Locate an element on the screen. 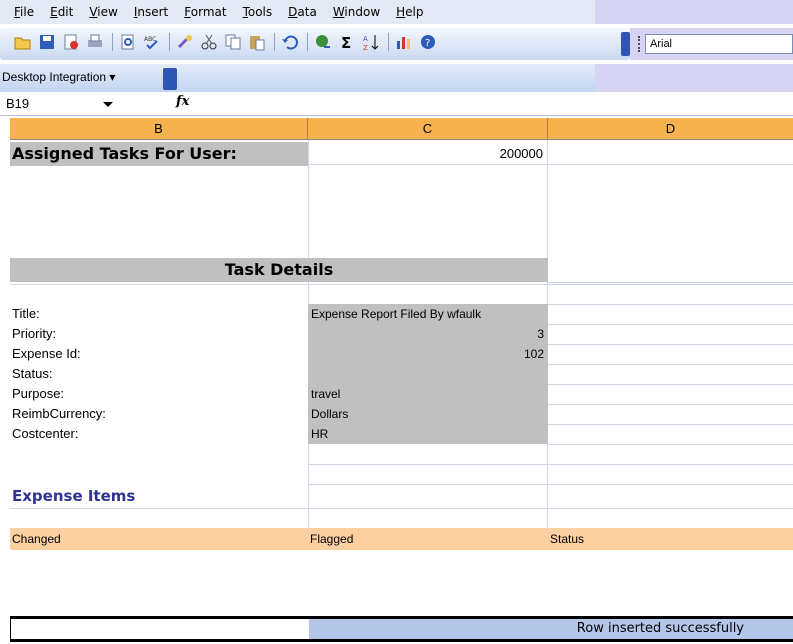 The image size is (793, 644). formula-bar: B19 fx is located at coordinates (396, 104).